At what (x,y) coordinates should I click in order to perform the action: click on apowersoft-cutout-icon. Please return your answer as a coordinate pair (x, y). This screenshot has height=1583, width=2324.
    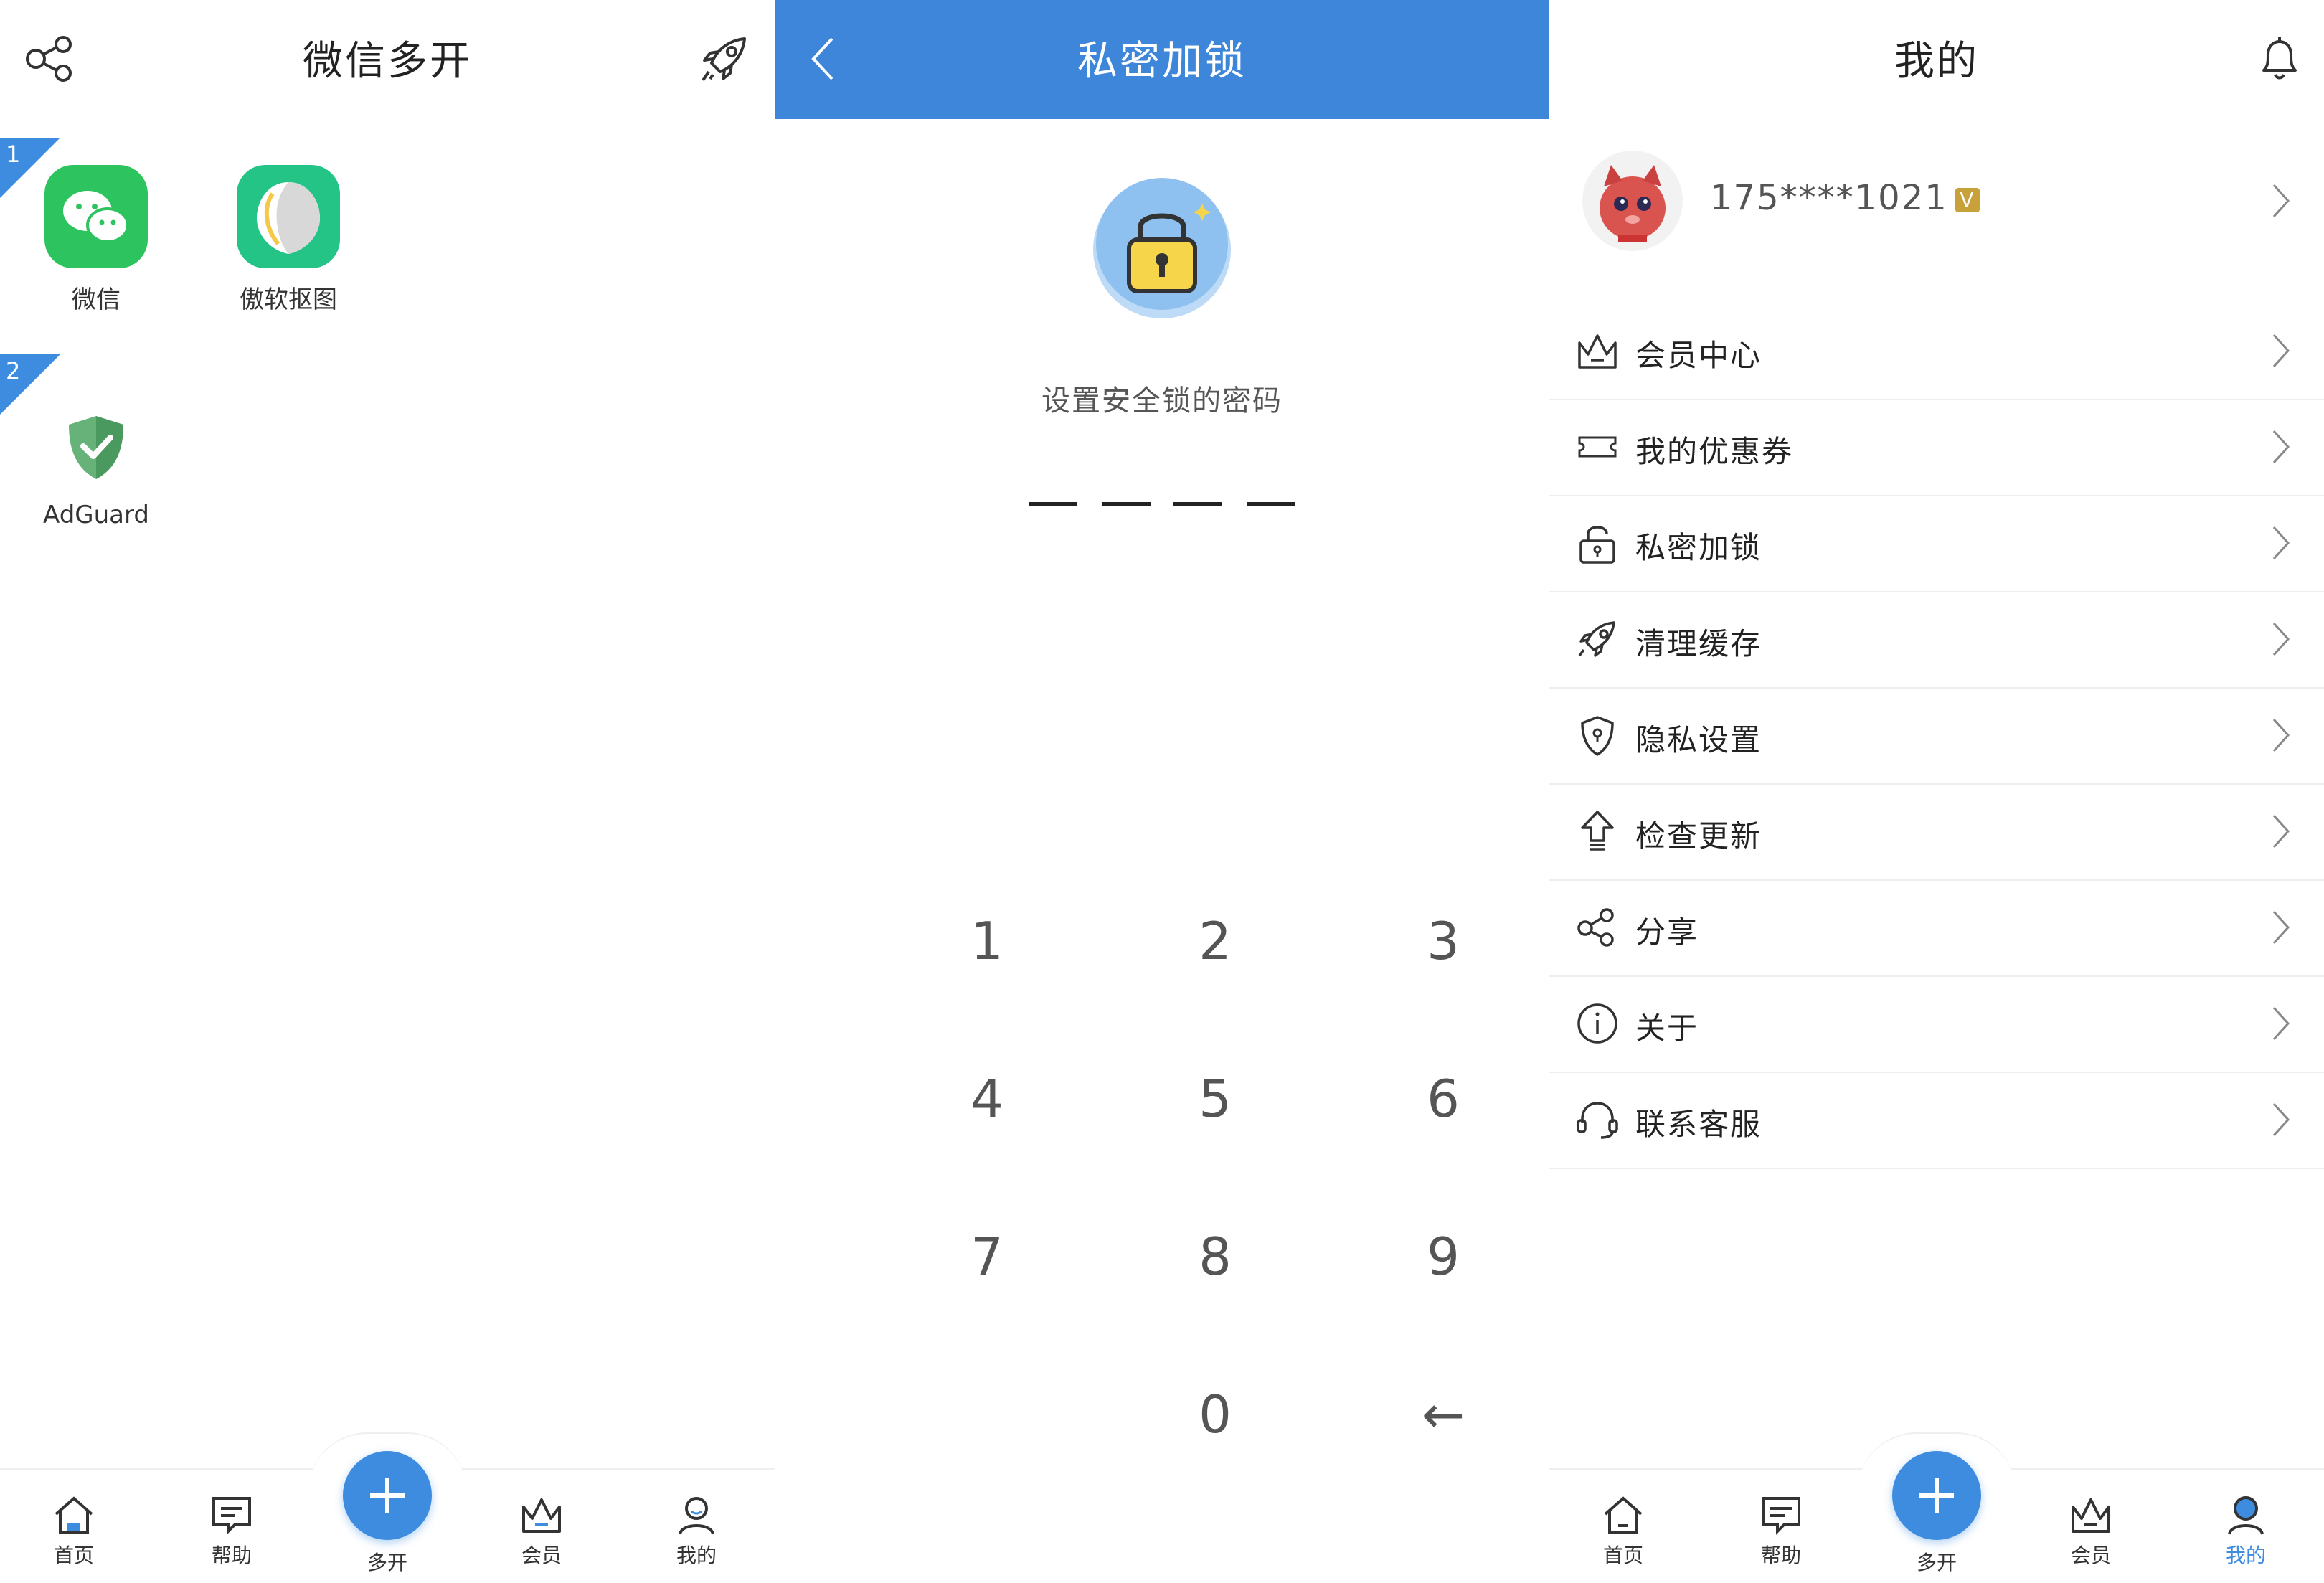
    Looking at the image, I should click on (288, 216).